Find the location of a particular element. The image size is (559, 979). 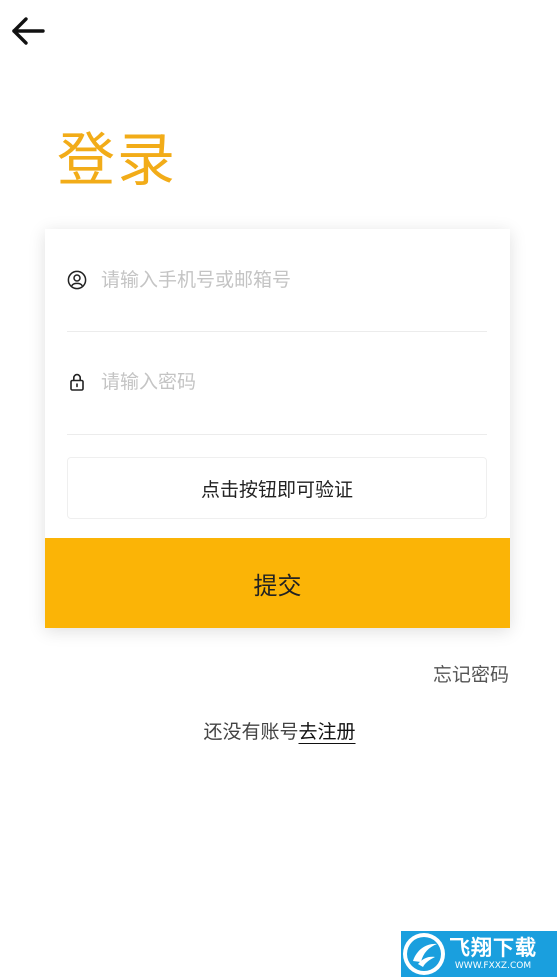

register-row: 还没有账号去注册 is located at coordinates (279, 730).